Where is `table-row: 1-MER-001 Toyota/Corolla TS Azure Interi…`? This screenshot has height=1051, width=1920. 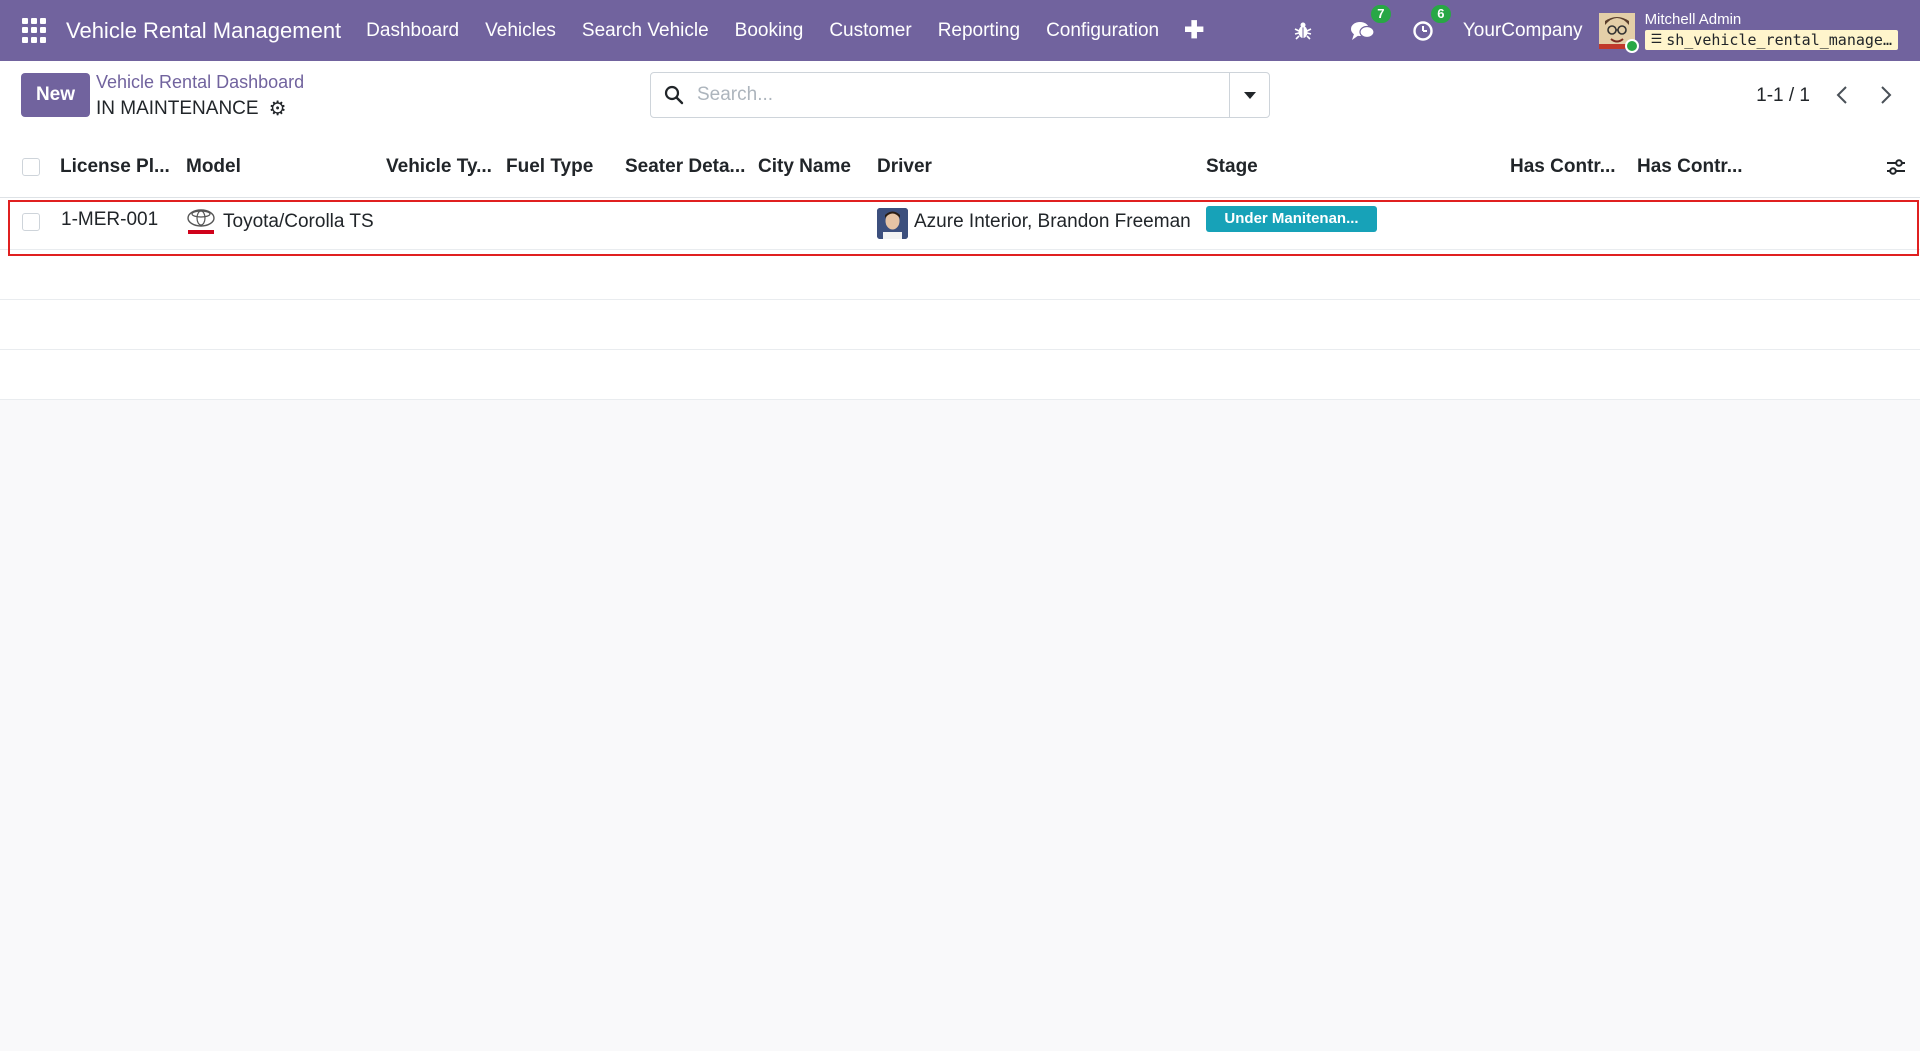 table-row: 1-MER-001 Toyota/Corolla TS Azure Interi… is located at coordinates (960, 224).